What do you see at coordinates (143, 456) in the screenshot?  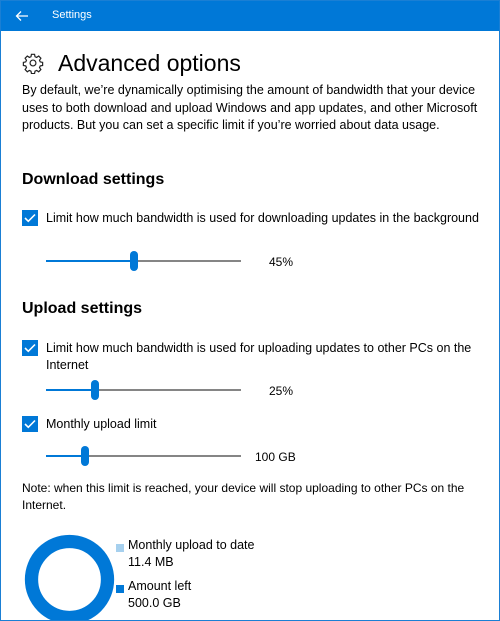 I see `monthly-limit-slider` at bounding box center [143, 456].